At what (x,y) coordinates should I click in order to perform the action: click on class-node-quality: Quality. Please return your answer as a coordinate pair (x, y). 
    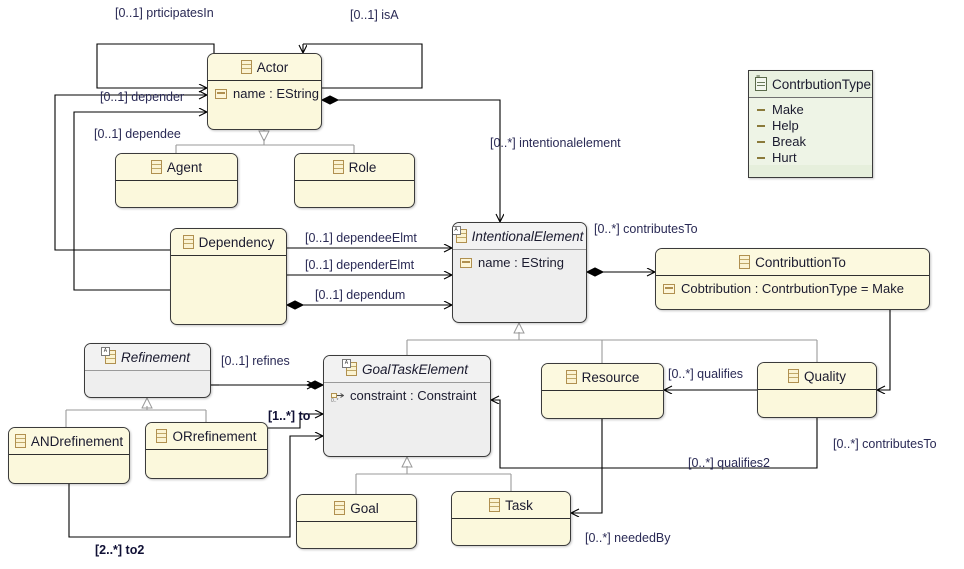
    Looking at the image, I should click on (817, 390).